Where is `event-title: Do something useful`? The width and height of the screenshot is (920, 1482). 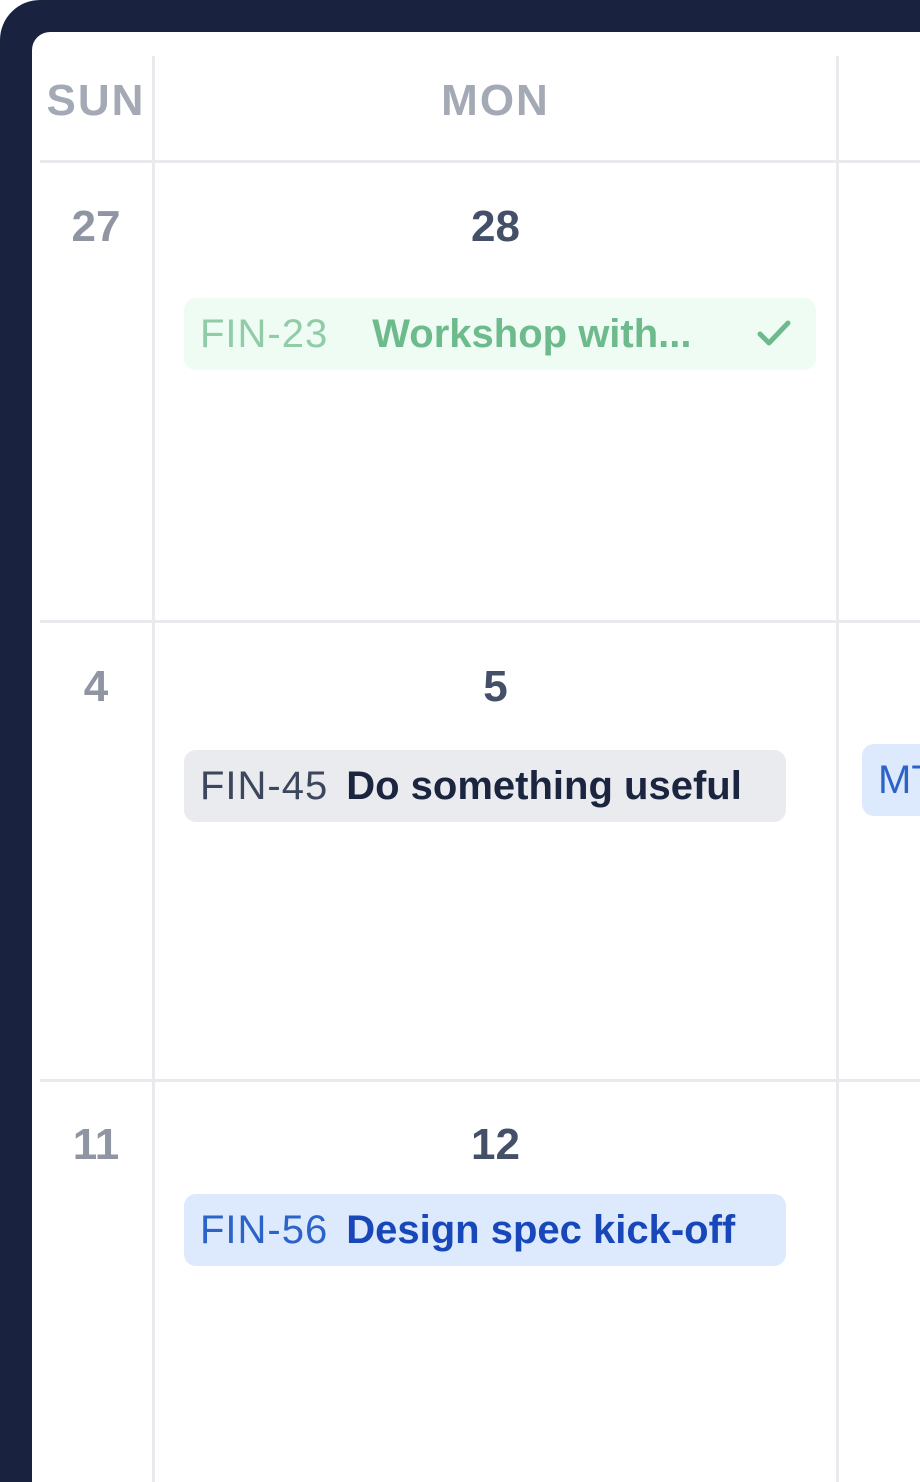 event-title: Do something useful is located at coordinates (544, 785).